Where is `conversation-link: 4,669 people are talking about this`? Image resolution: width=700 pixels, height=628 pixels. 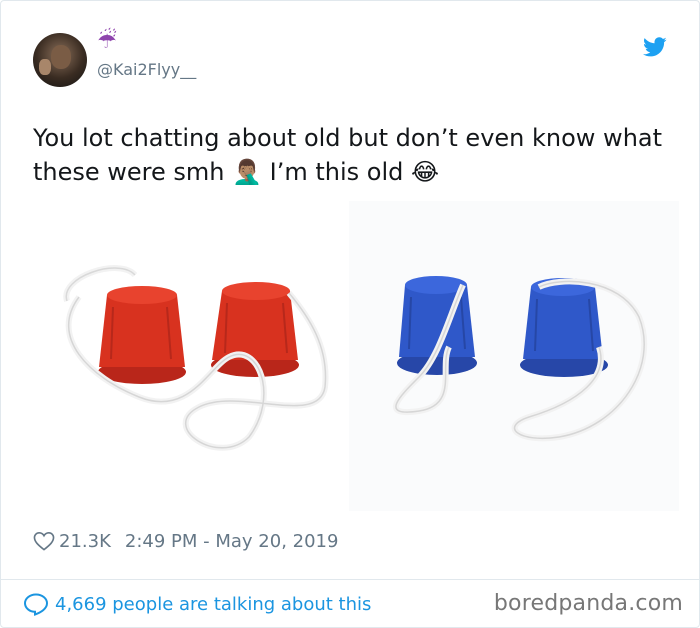 conversation-link: 4,669 people are talking about this is located at coordinates (197, 604).